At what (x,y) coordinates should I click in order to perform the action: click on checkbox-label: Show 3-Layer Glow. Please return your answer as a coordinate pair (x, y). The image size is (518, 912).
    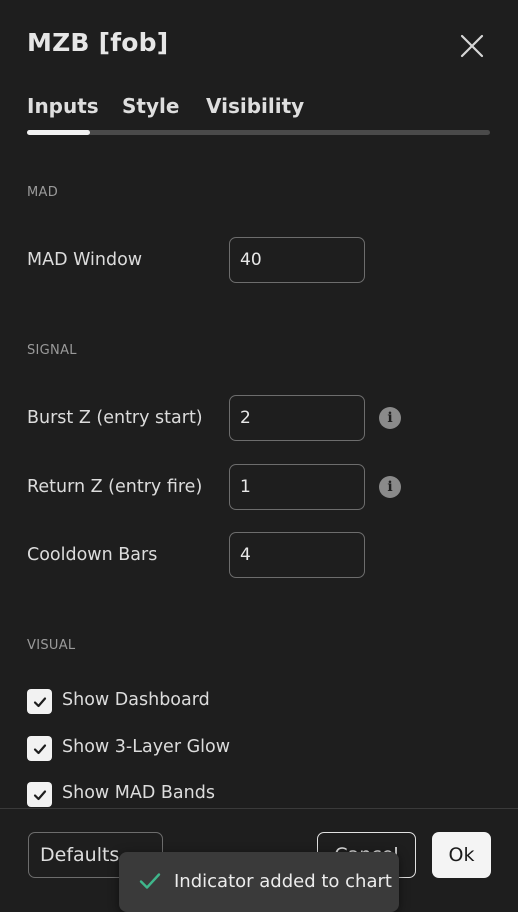
    Looking at the image, I should click on (146, 747).